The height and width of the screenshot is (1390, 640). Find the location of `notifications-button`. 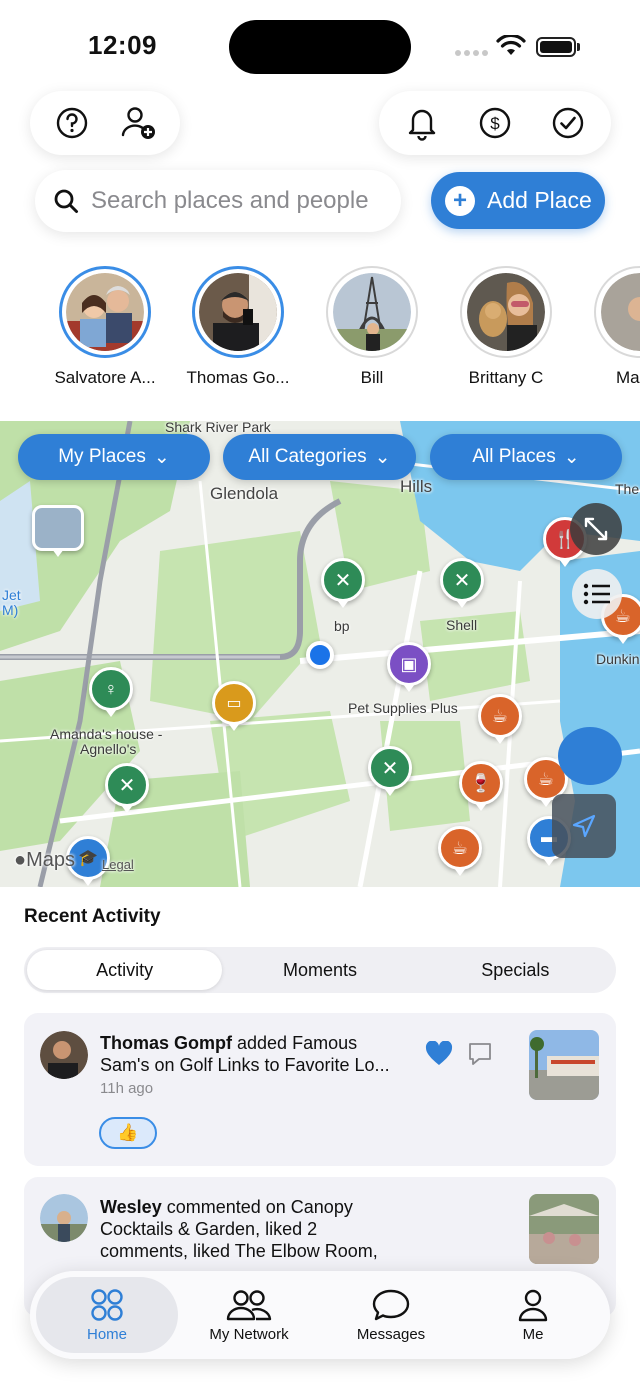

notifications-button is located at coordinates (422, 123).